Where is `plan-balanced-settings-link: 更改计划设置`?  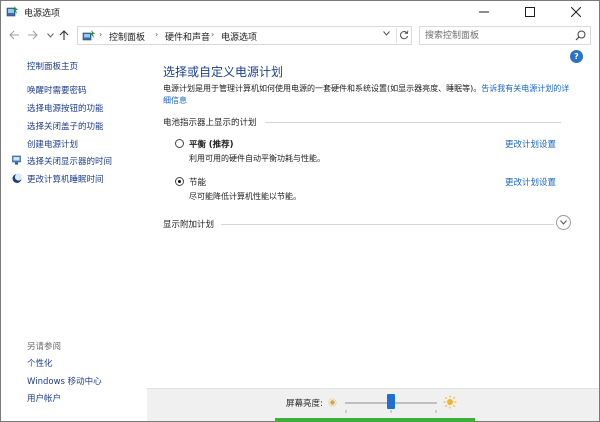
plan-balanced-settings-link: 更改计划设置 is located at coordinates (530, 144).